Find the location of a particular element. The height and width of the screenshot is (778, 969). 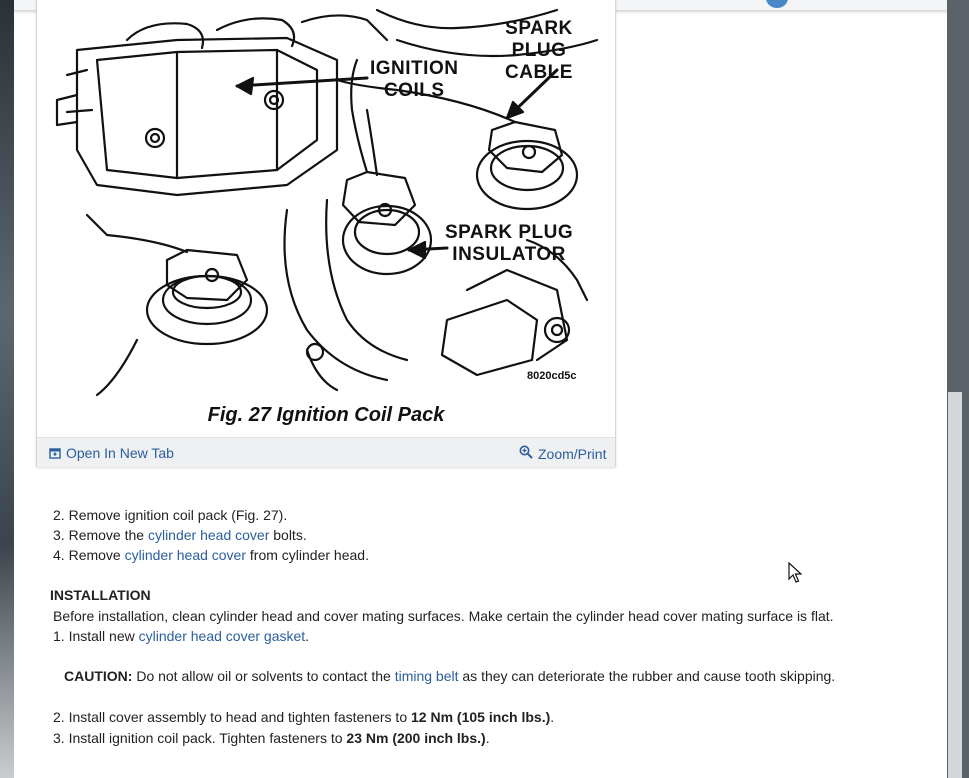

open-new-tab-icon is located at coordinates (55, 453).